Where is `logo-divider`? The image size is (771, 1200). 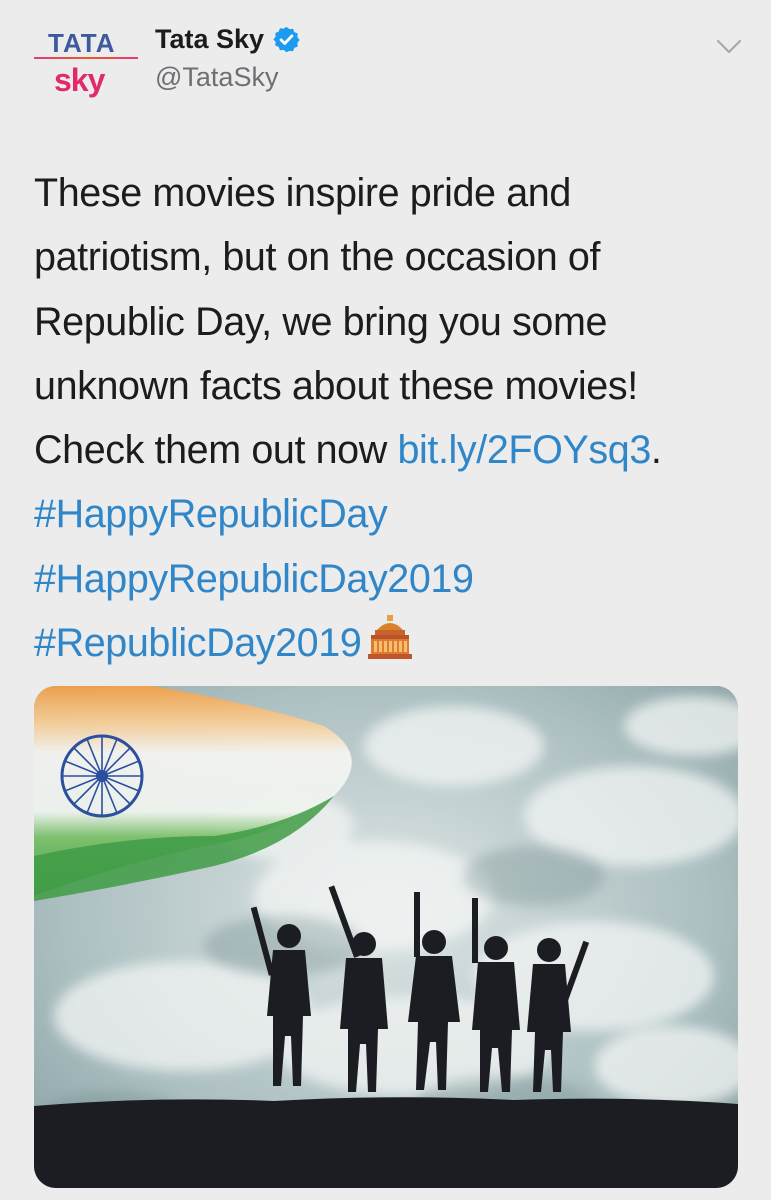 logo-divider is located at coordinates (86, 58).